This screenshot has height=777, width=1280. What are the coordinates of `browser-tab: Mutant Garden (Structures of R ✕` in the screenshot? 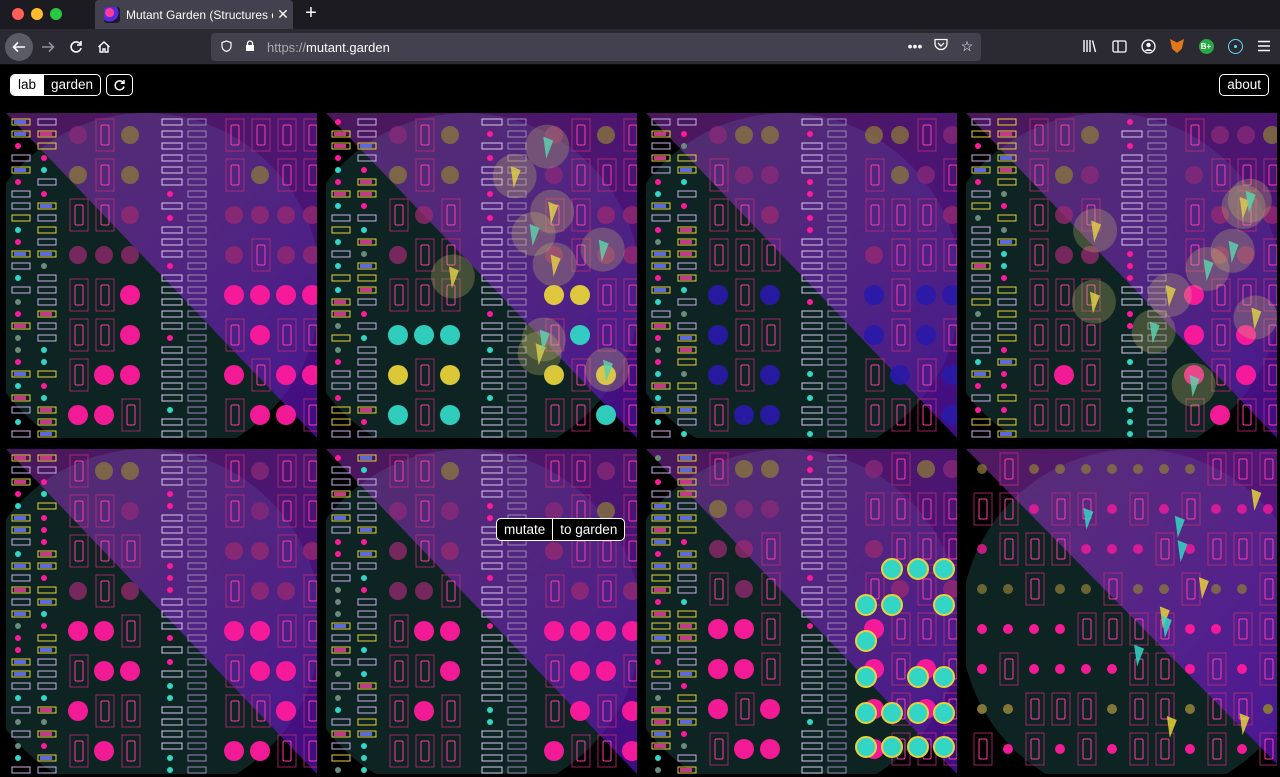 It's located at (194, 14).